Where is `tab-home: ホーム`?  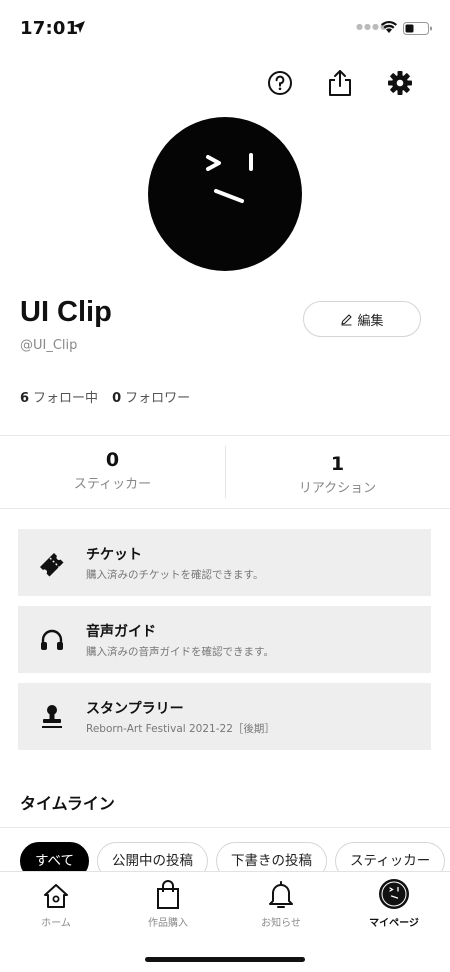
tab-home: ホーム is located at coordinates (56, 907).